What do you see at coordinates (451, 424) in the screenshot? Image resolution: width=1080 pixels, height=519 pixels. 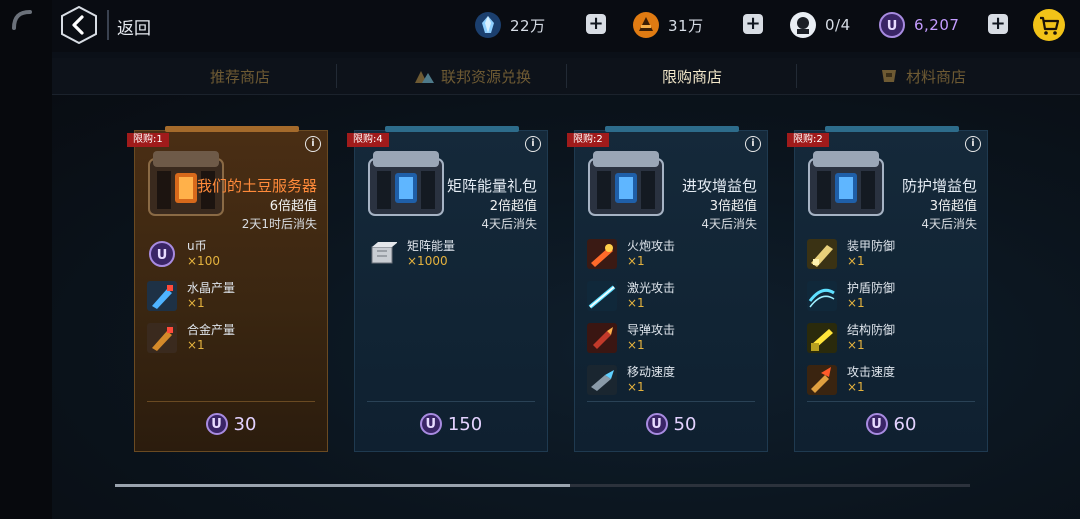 I see `price-button: U 150` at bounding box center [451, 424].